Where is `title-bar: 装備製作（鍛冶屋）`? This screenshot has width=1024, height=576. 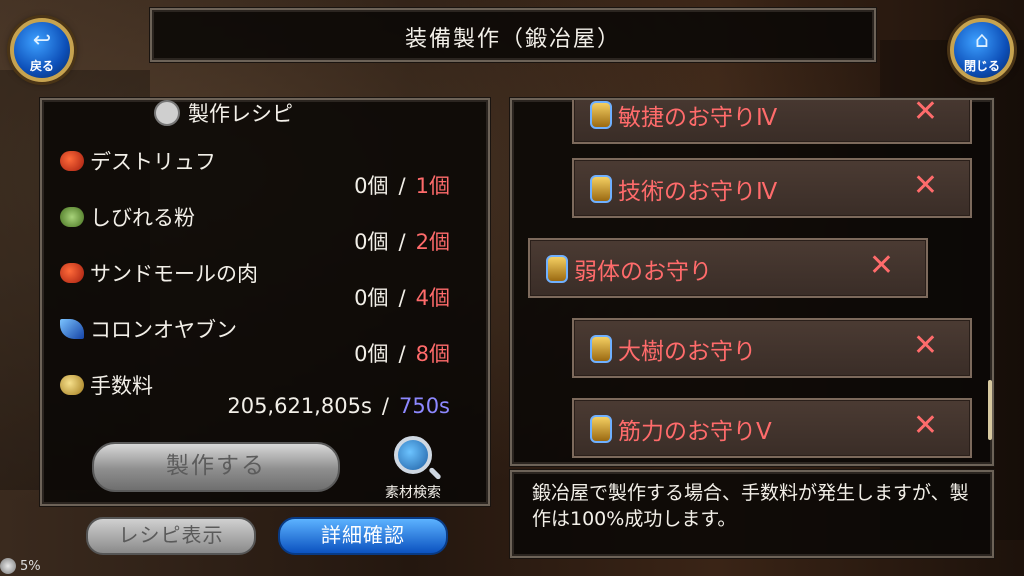 title-bar: 装備製作（鍛冶屋） is located at coordinates (513, 35).